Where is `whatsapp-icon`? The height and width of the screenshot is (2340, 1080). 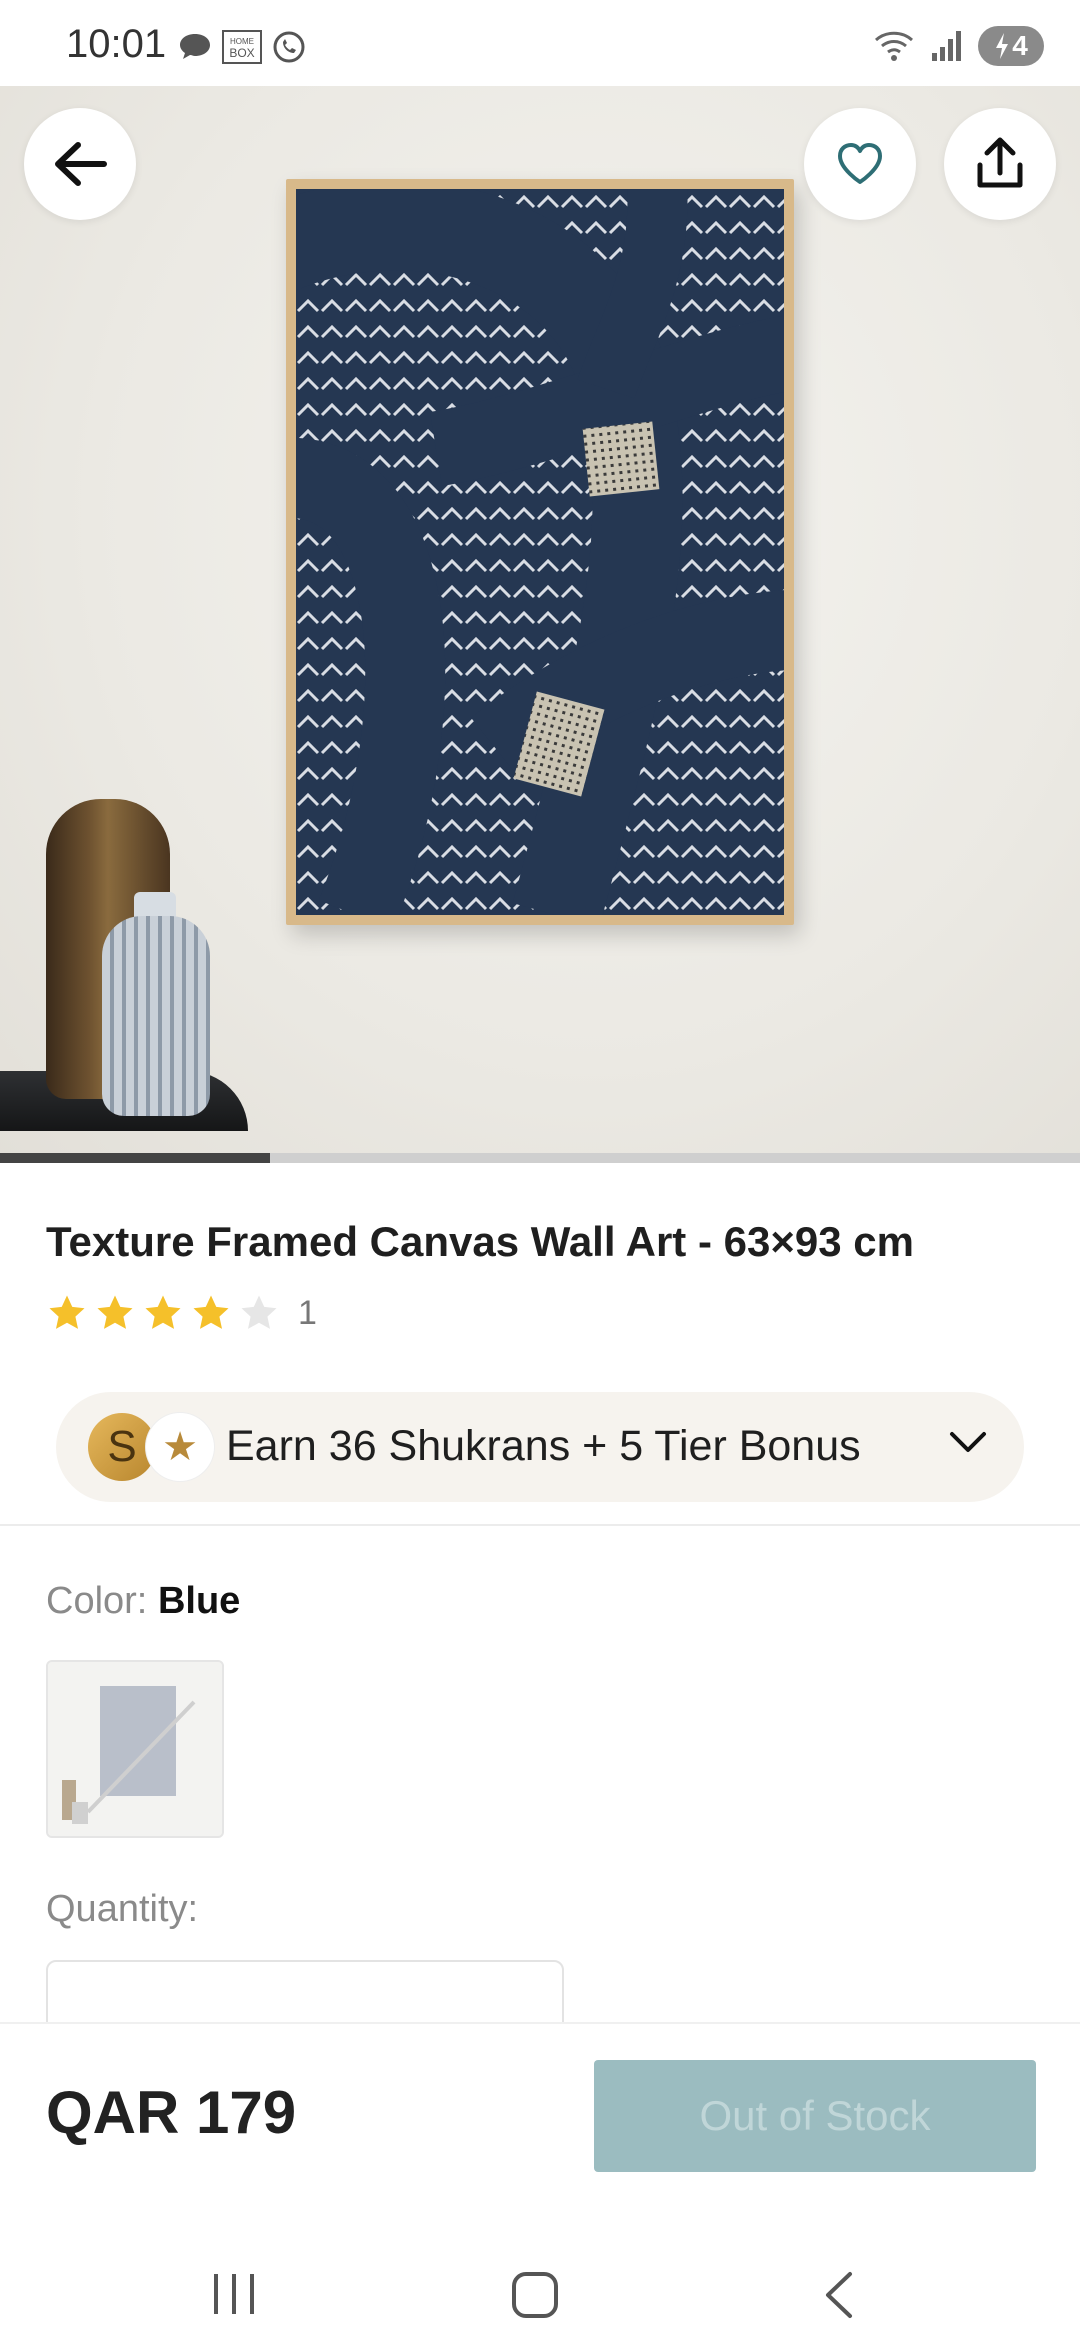
whatsapp-icon is located at coordinates (289, 47).